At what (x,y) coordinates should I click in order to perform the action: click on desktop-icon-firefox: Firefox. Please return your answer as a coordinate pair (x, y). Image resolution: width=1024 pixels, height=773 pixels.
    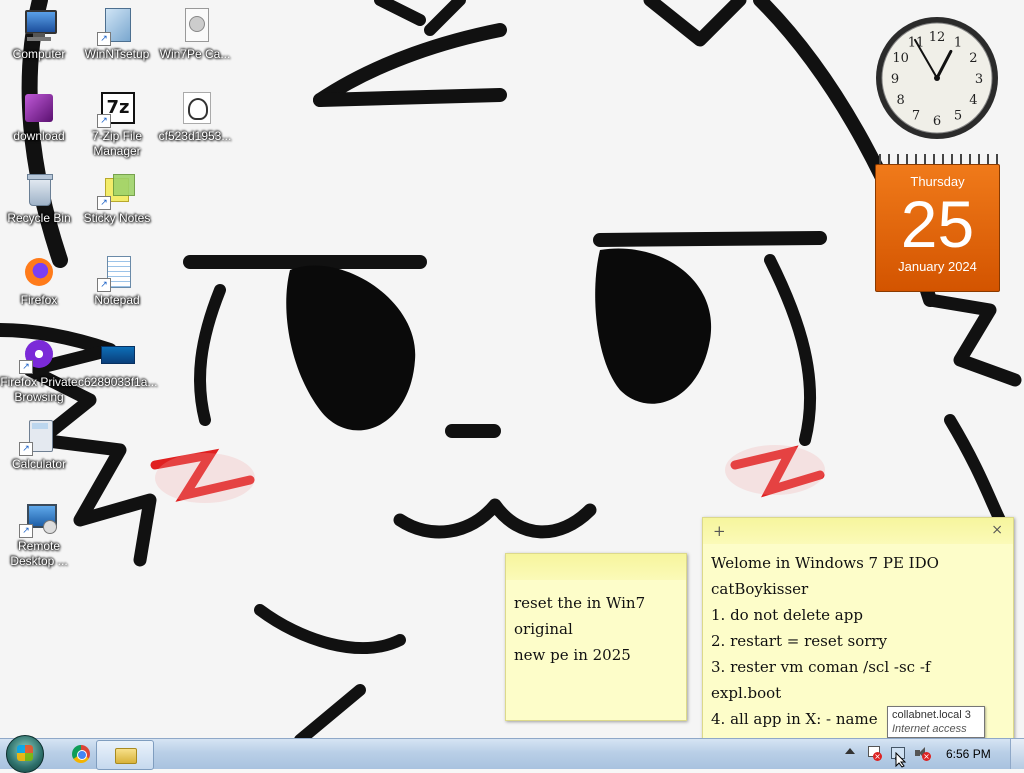
    Looking at the image, I should click on (39, 279).